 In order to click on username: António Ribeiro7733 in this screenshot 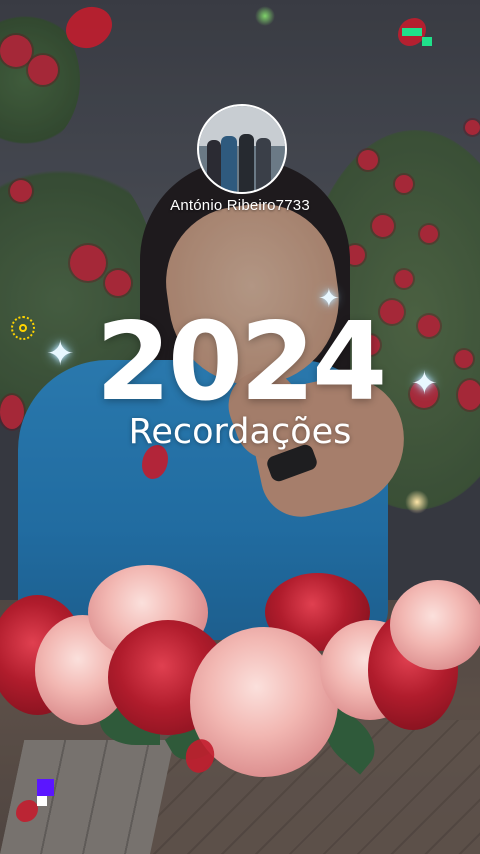, I will do `click(240, 205)`.